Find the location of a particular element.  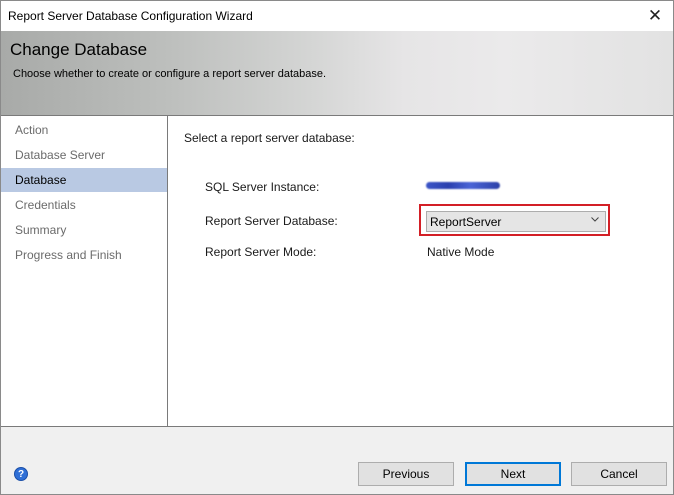

nav-item-credentials: Credentials is located at coordinates (84, 205).